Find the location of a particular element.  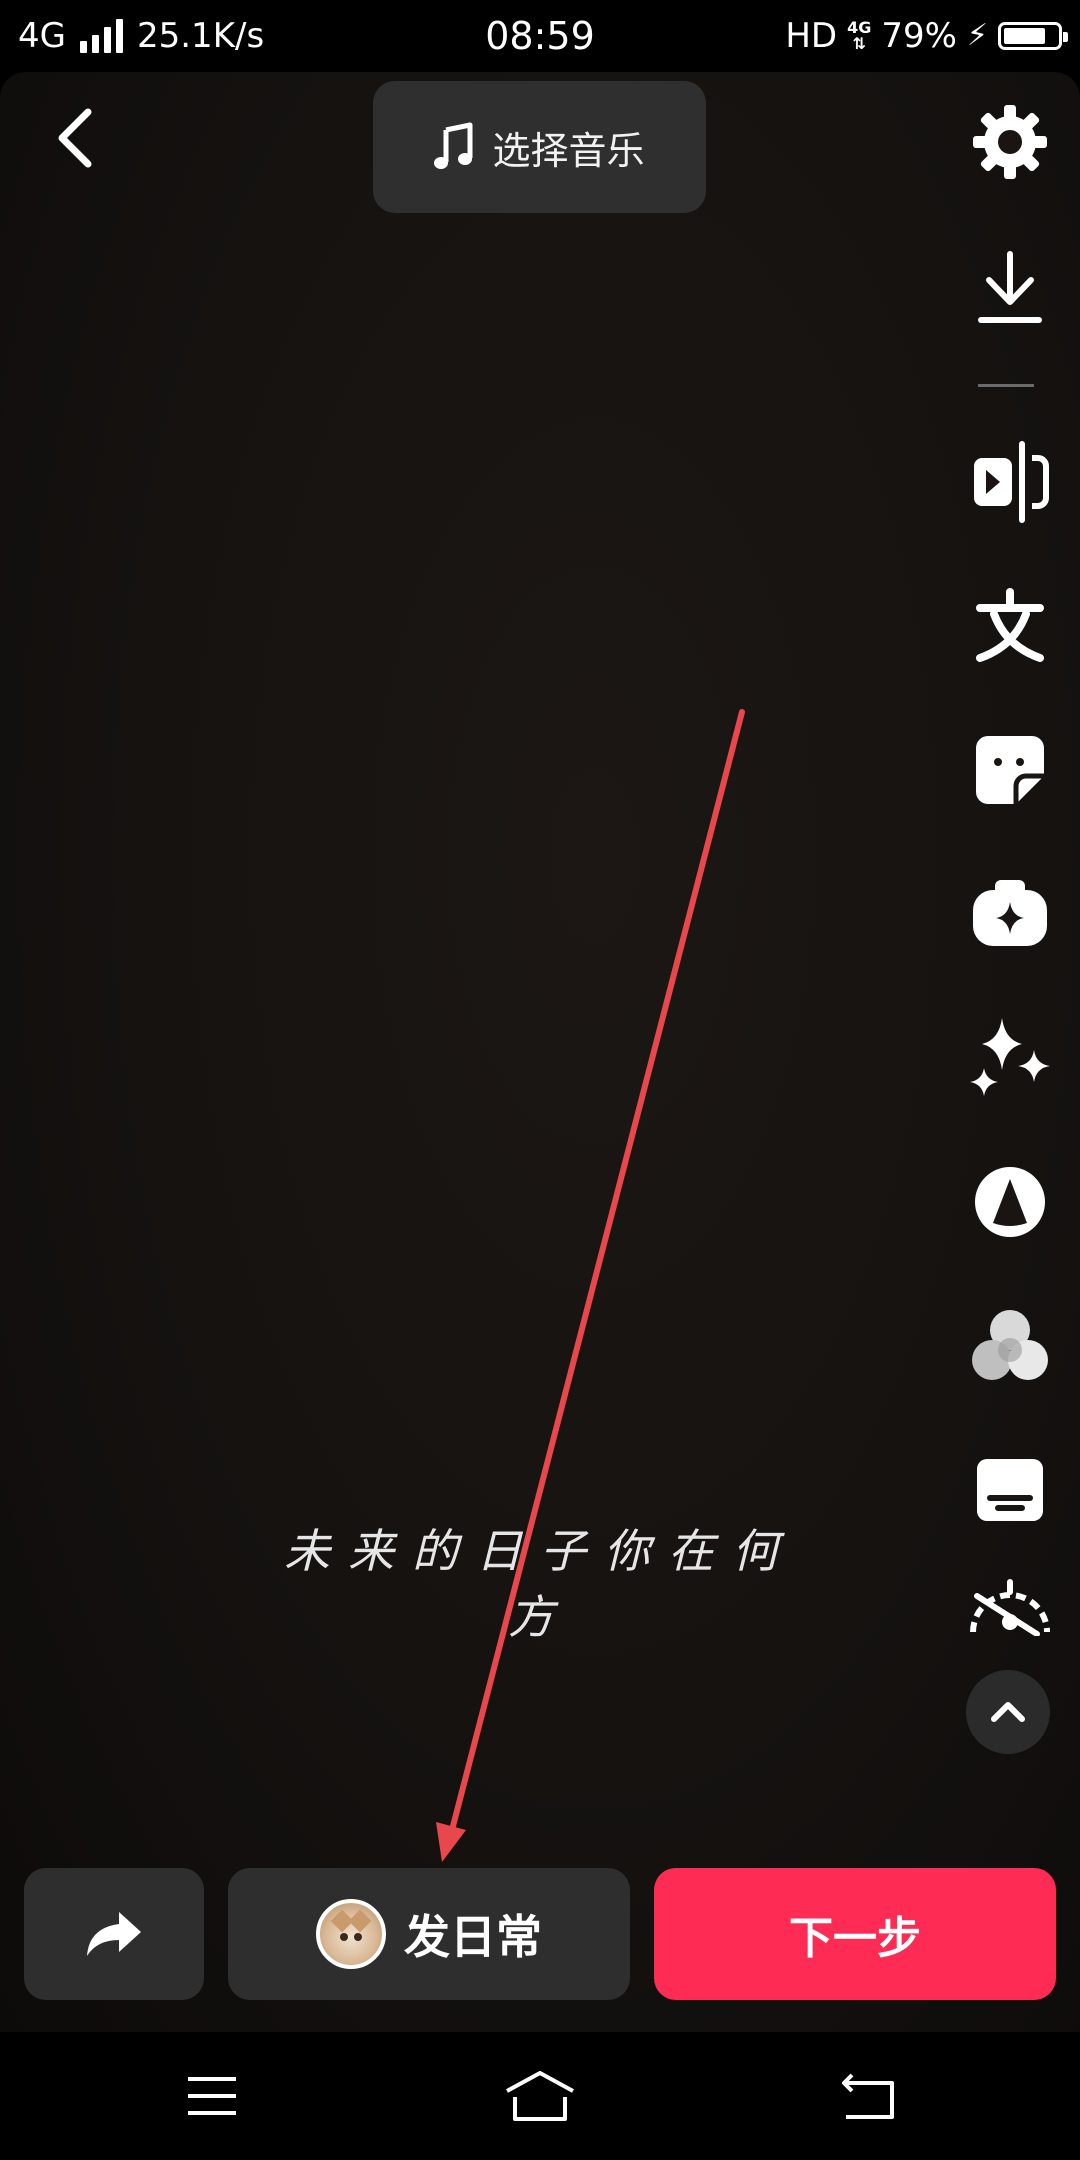

next-step-button: 下一步 is located at coordinates (855, 1934).